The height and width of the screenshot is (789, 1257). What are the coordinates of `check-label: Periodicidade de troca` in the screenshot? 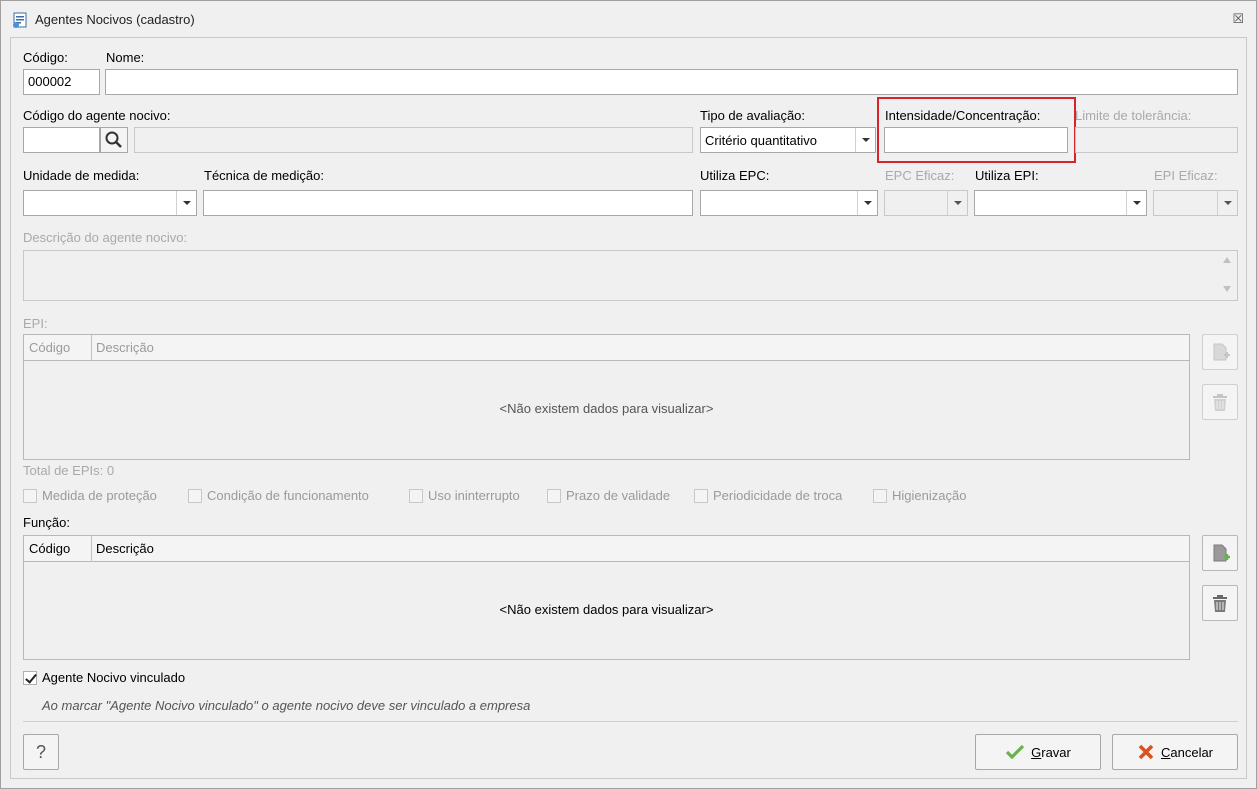 It's located at (778, 495).